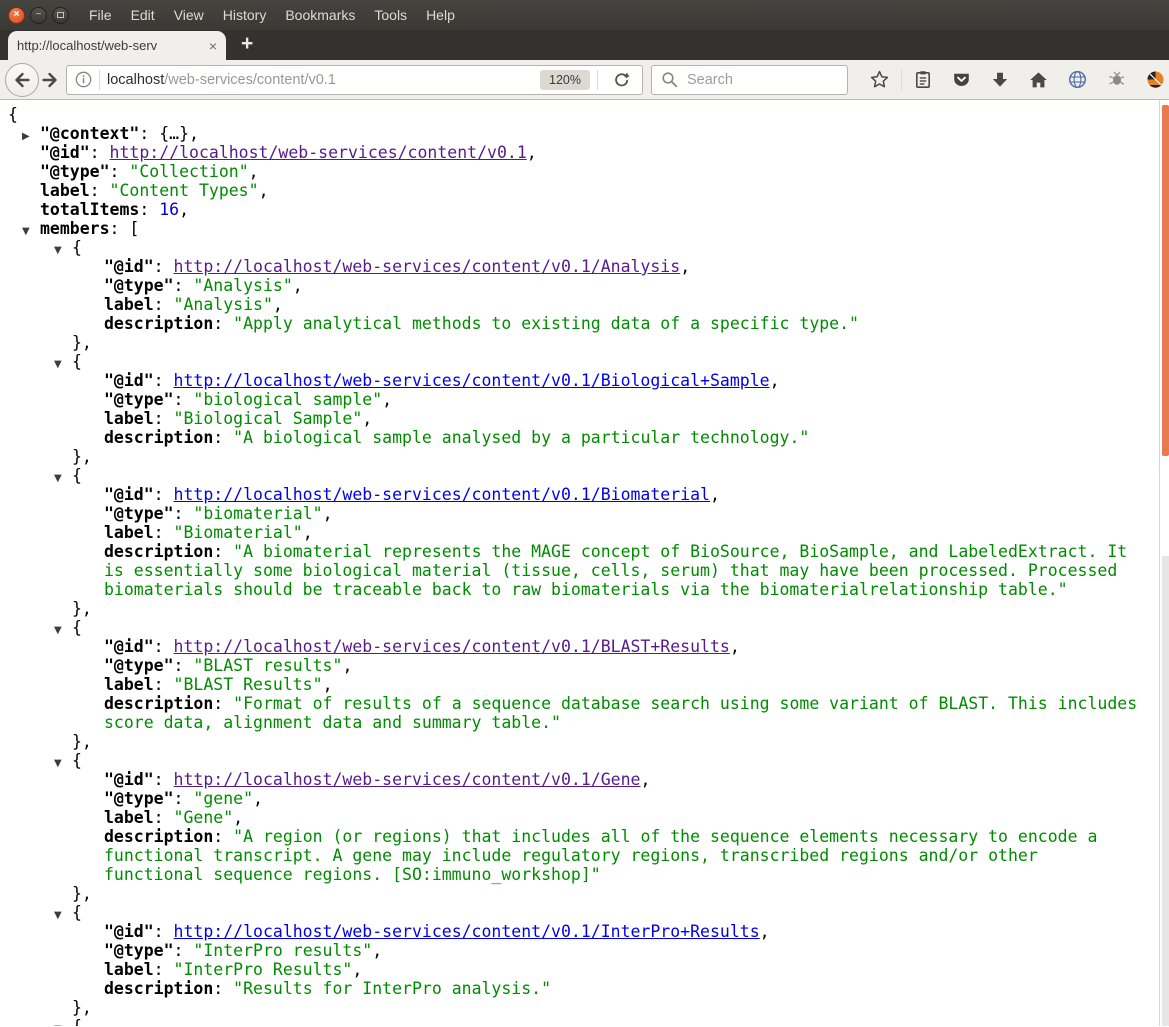  I want to click on menu-bookmarks: Bookmarks, so click(320, 15).